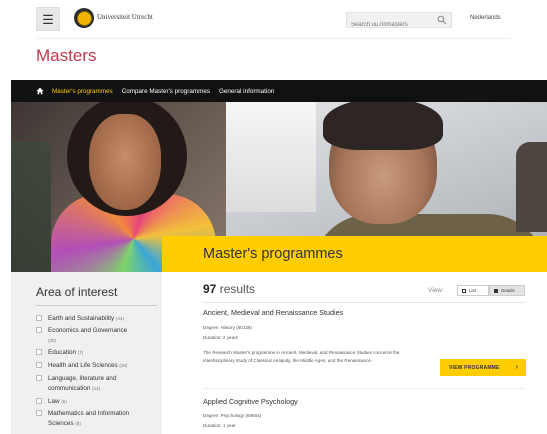 The height and width of the screenshot is (434, 547). What do you see at coordinates (82, 383) in the screenshot?
I see `facet-label: Language, literature and communication` at bounding box center [82, 383].